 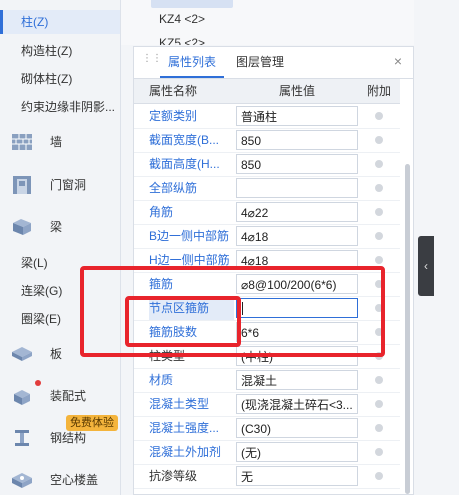 I want to click on property-value-field: 普通柱, so click(x=297, y=116).